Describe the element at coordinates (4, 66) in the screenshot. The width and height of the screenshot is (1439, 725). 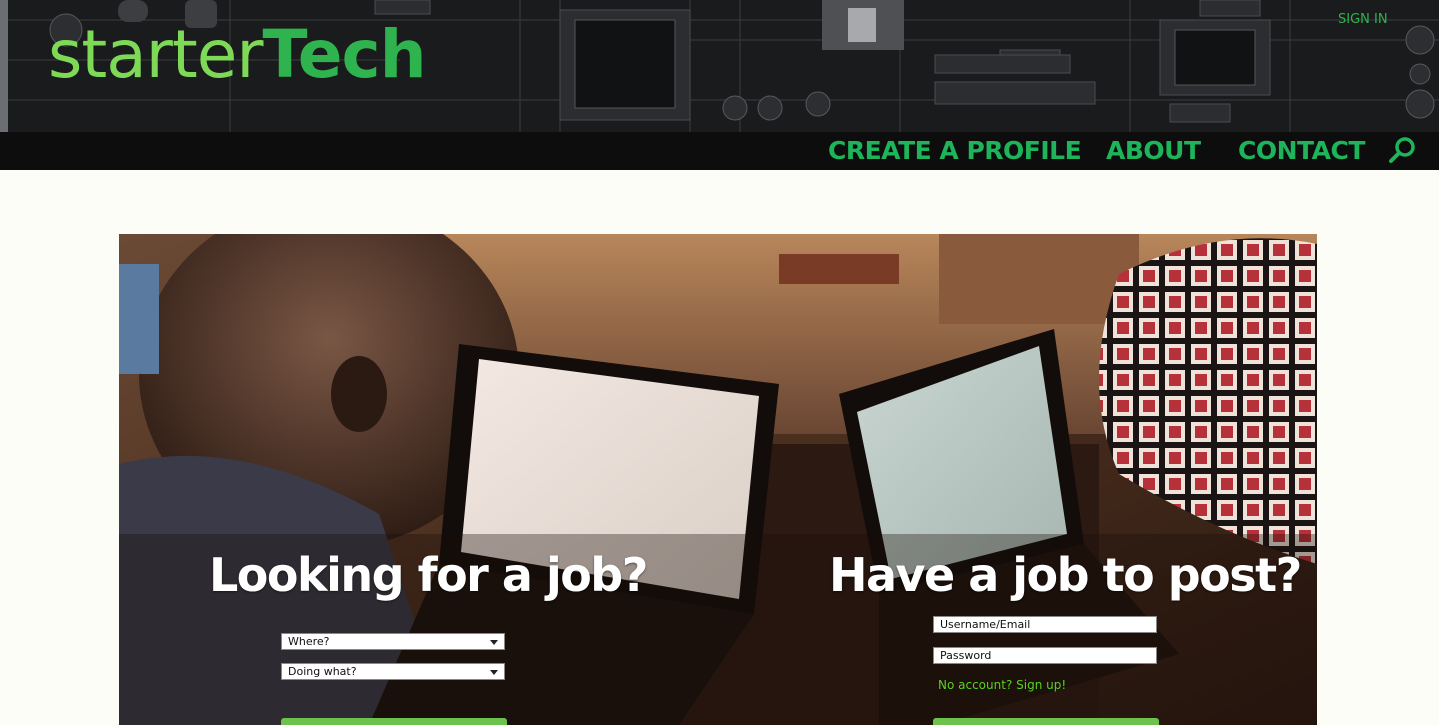
I see `header-left-edge` at that location.